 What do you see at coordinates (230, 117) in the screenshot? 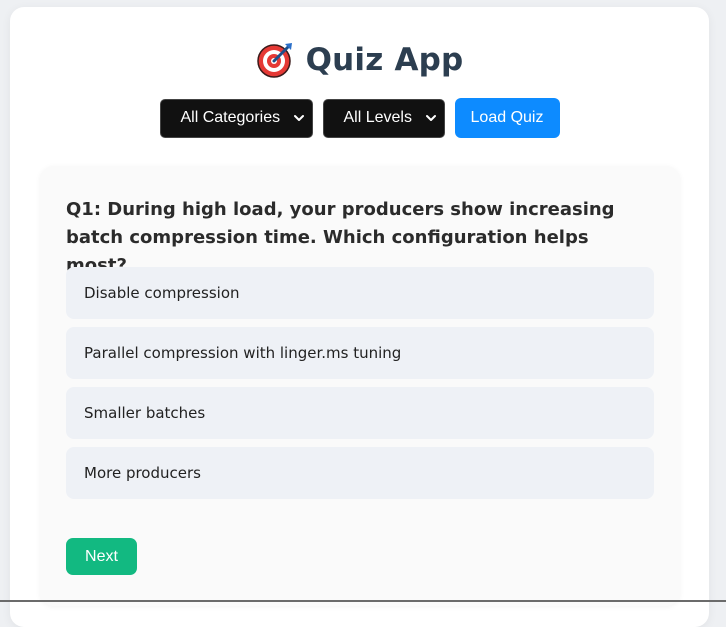
I see `category-select-value: All Categories` at bounding box center [230, 117].